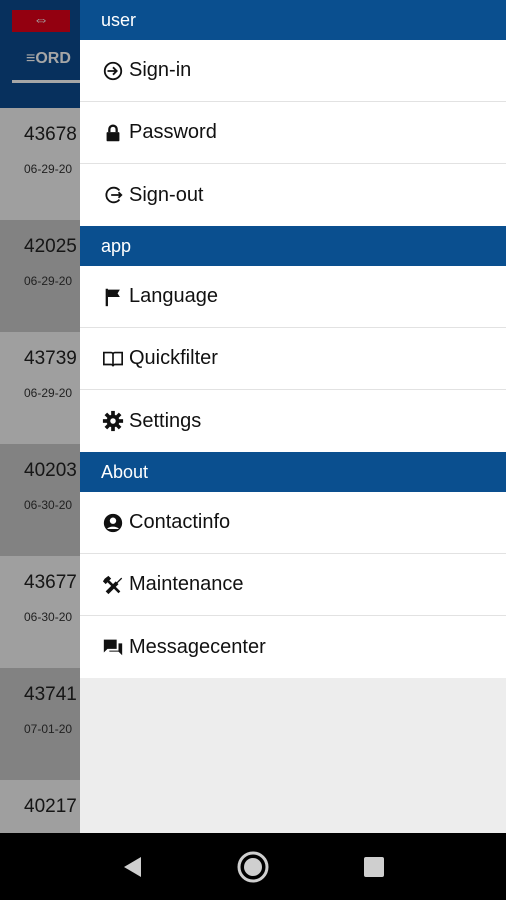 The width and height of the screenshot is (506, 900). I want to click on back-triangle-icon, so click(132, 866).